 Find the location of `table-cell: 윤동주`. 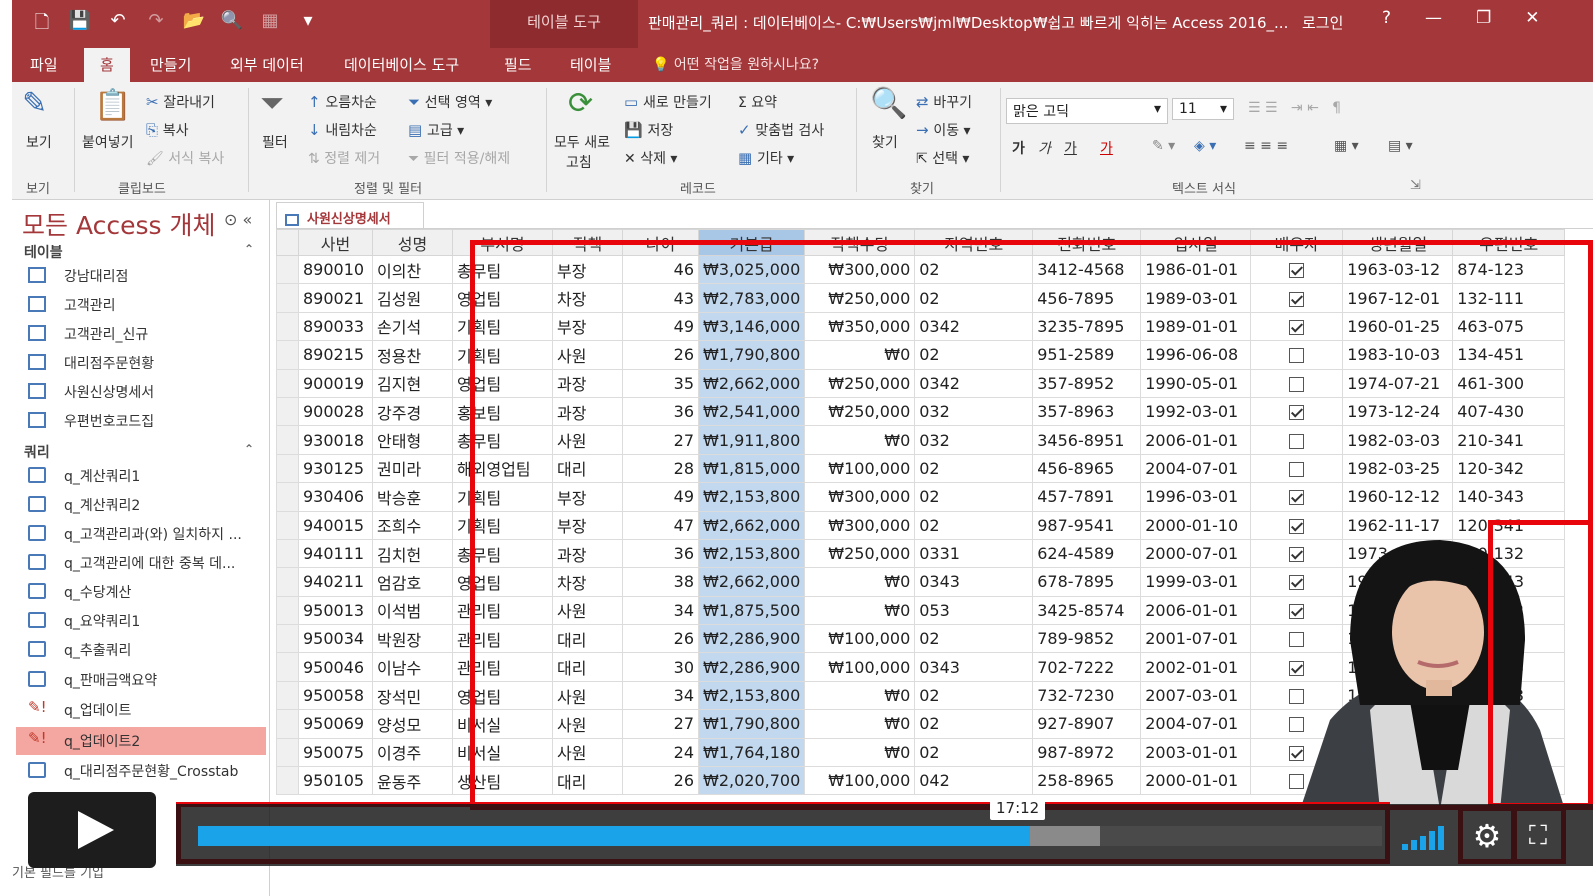

table-cell: 윤동주 is located at coordinates (412, 781).